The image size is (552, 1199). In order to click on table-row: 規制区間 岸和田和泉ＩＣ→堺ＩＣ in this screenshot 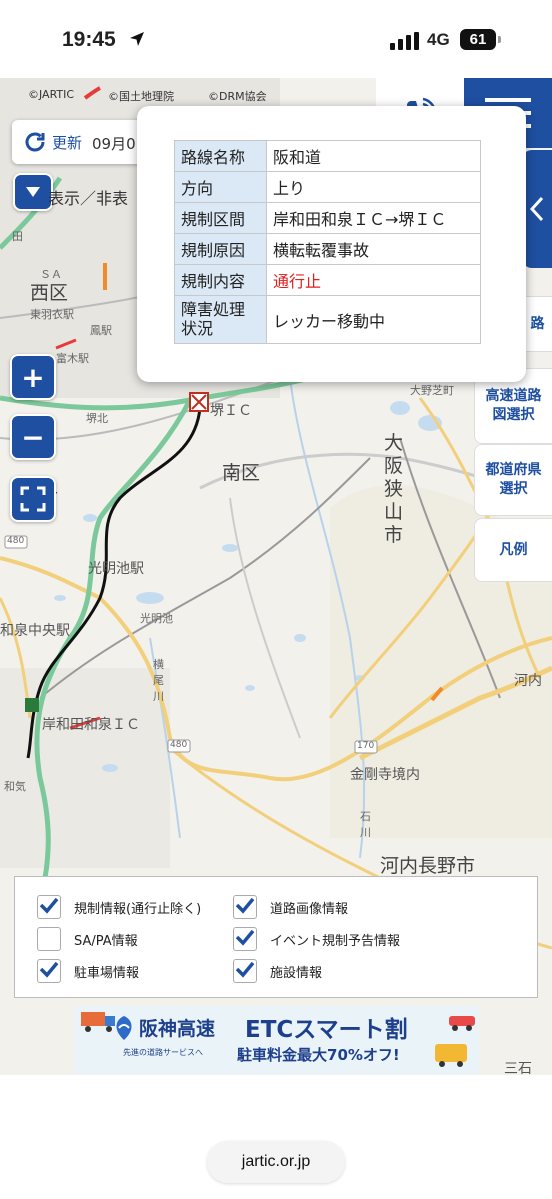, I will do `click(327, 218)`.